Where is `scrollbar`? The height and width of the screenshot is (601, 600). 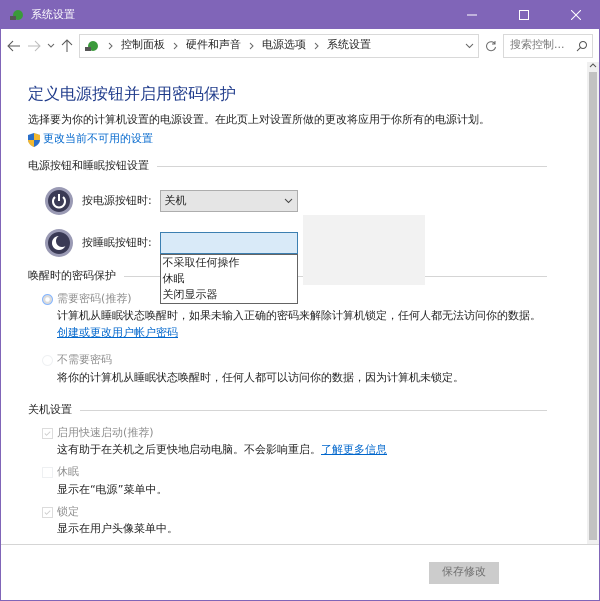 scrollbar is located at coordinates (593, 303).